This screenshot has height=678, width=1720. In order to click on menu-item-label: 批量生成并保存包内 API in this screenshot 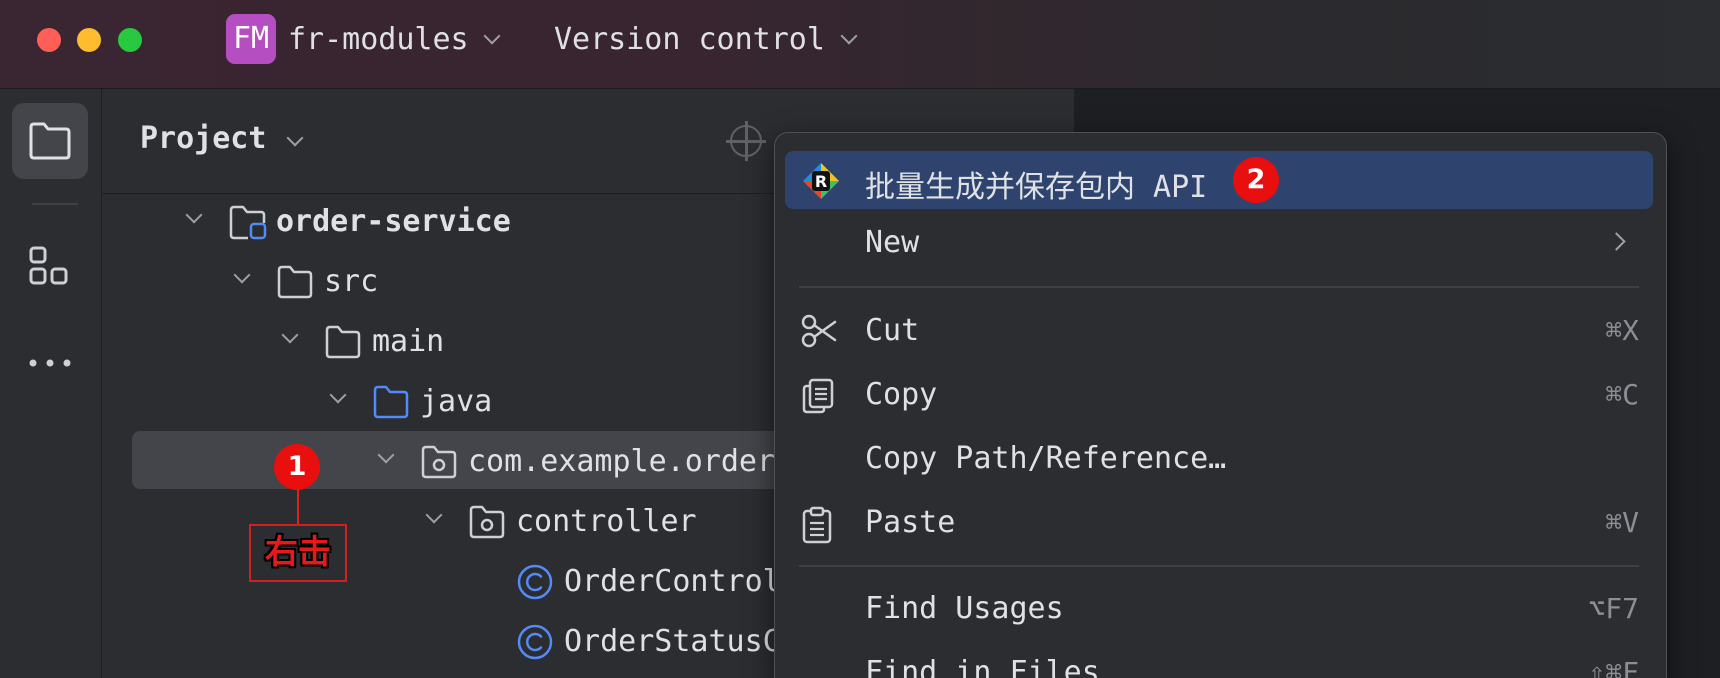, I will do `click(1036, 187)`.